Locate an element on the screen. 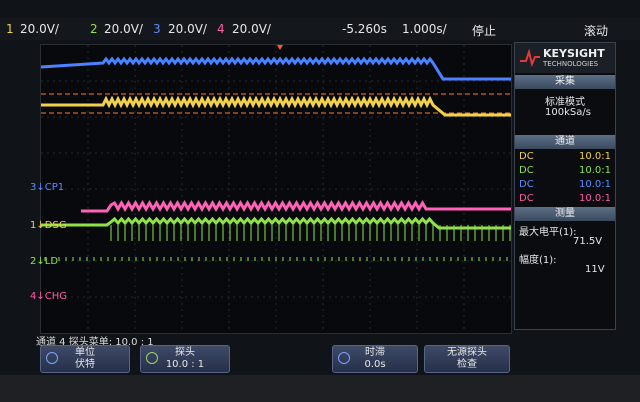 This screenshot has width=640, height=402. ch4-number: 4 is located at coordinates (221, 29).